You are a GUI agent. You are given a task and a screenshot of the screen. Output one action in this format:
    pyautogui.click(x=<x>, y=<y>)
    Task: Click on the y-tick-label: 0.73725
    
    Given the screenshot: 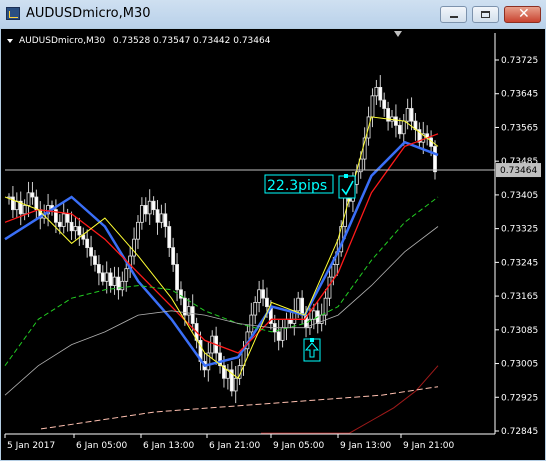 What is the action you would take?
    pyautogui.click(x=519, y=61)
    